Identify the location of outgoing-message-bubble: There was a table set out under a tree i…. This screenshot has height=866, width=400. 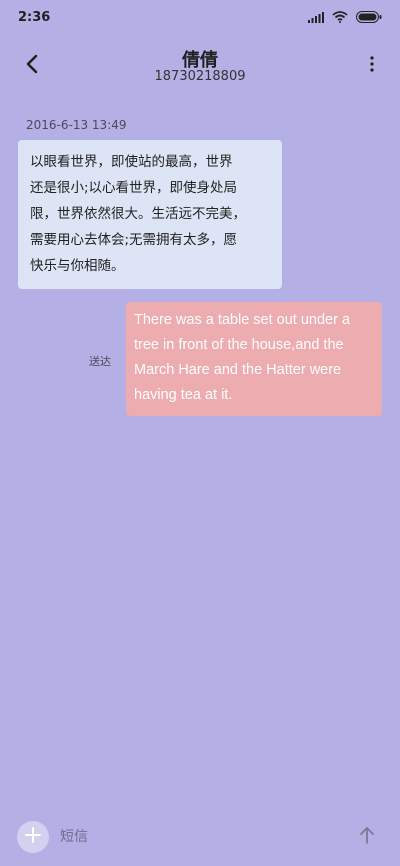
(254, 359).